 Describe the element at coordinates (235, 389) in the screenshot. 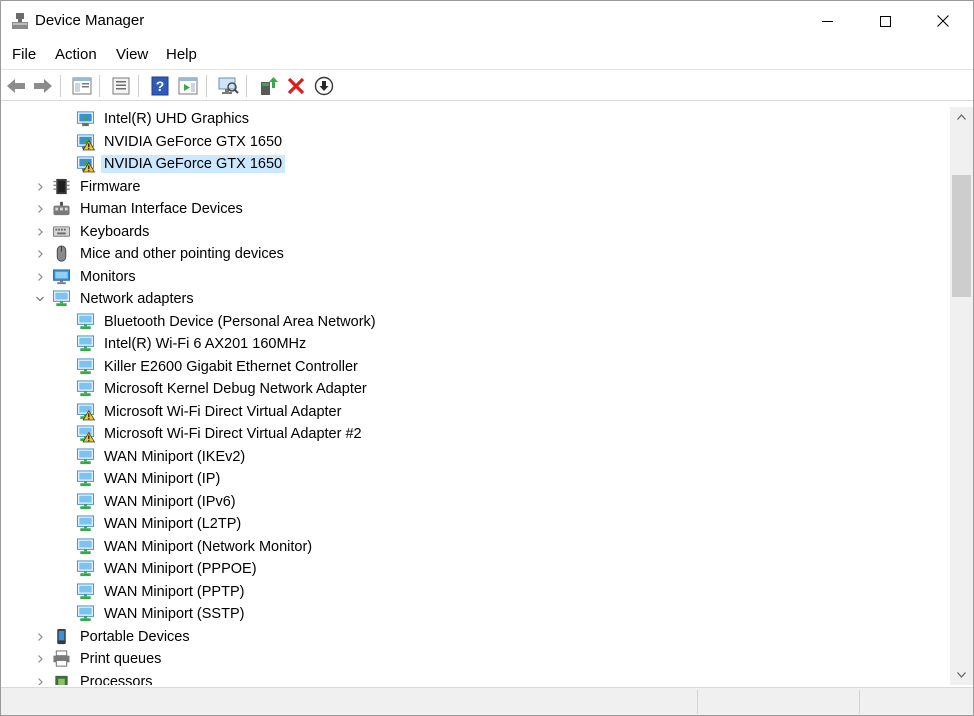

I see `tree-item-label: Microsoft Kernel Debug Network Adapter` at that location.